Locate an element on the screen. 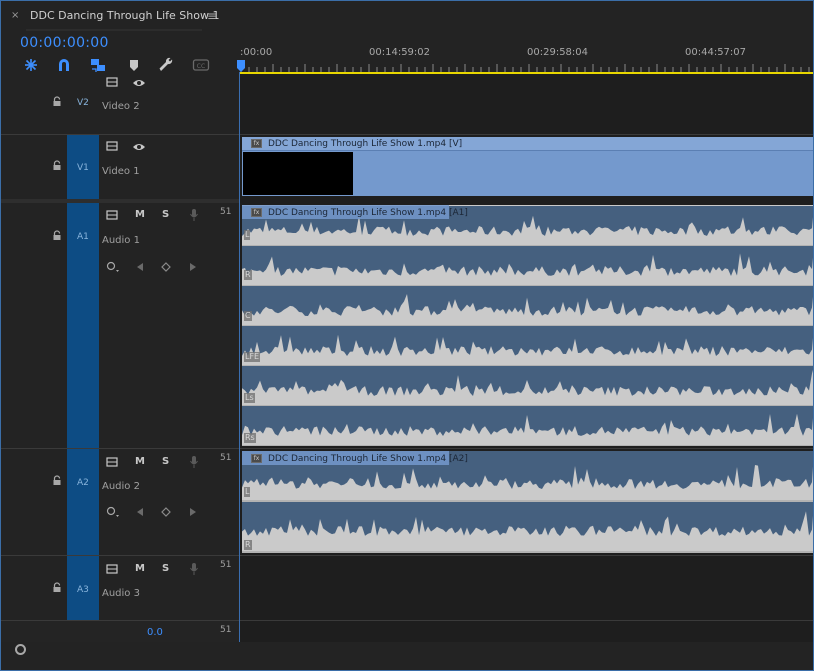  track-name: Video 2 is located at coordinates (121, 106).